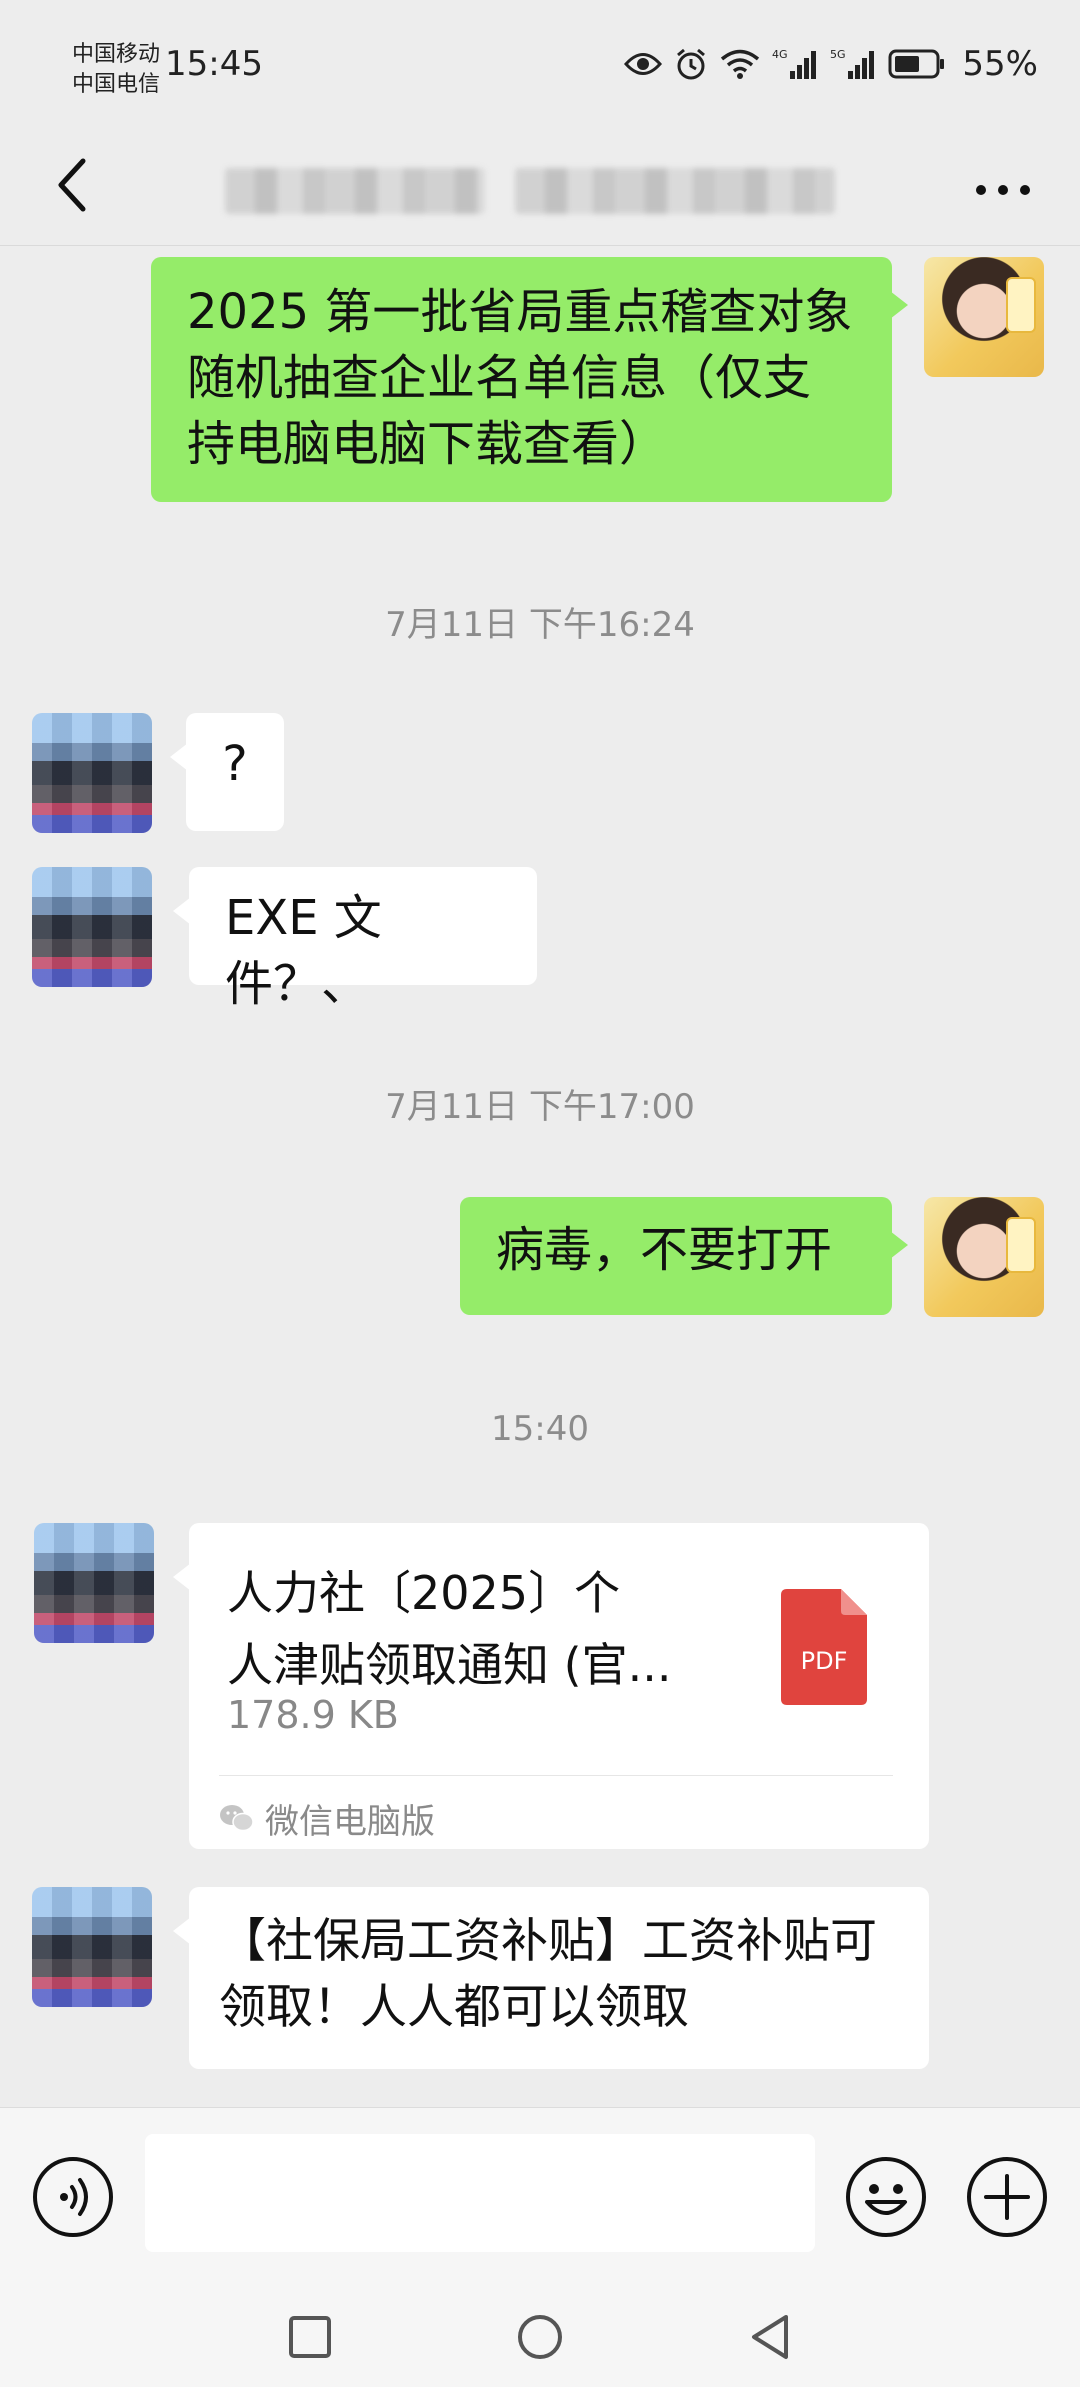 This screenshot has height=2387, width=1080. I want to click on pdf-file-icon: PDF, so click(824, 1647).